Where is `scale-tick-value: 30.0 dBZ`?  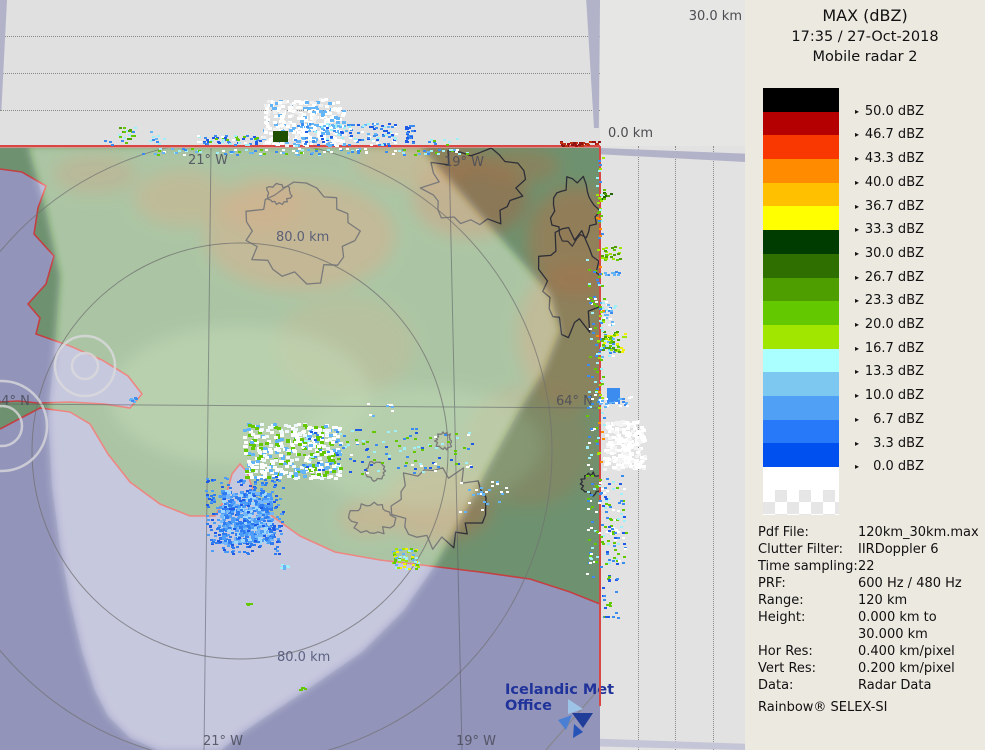
scale-tick-value: 30.0 dBZ is located at coordinates (894, 253).